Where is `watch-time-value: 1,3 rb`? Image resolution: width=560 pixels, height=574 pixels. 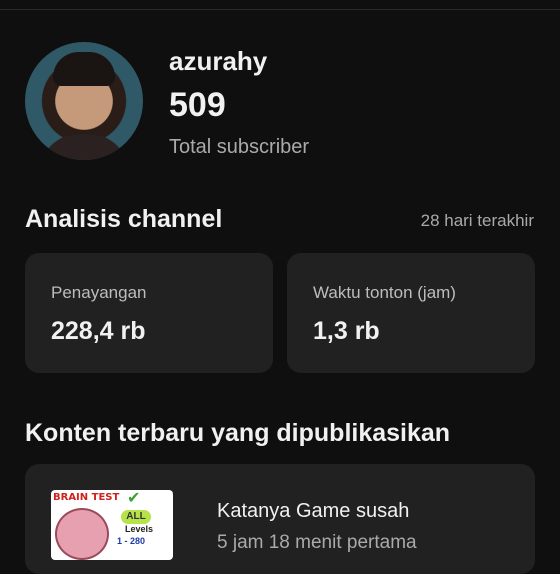 watch-time-value: 1,3 rb is located at coordinates (346, 331).